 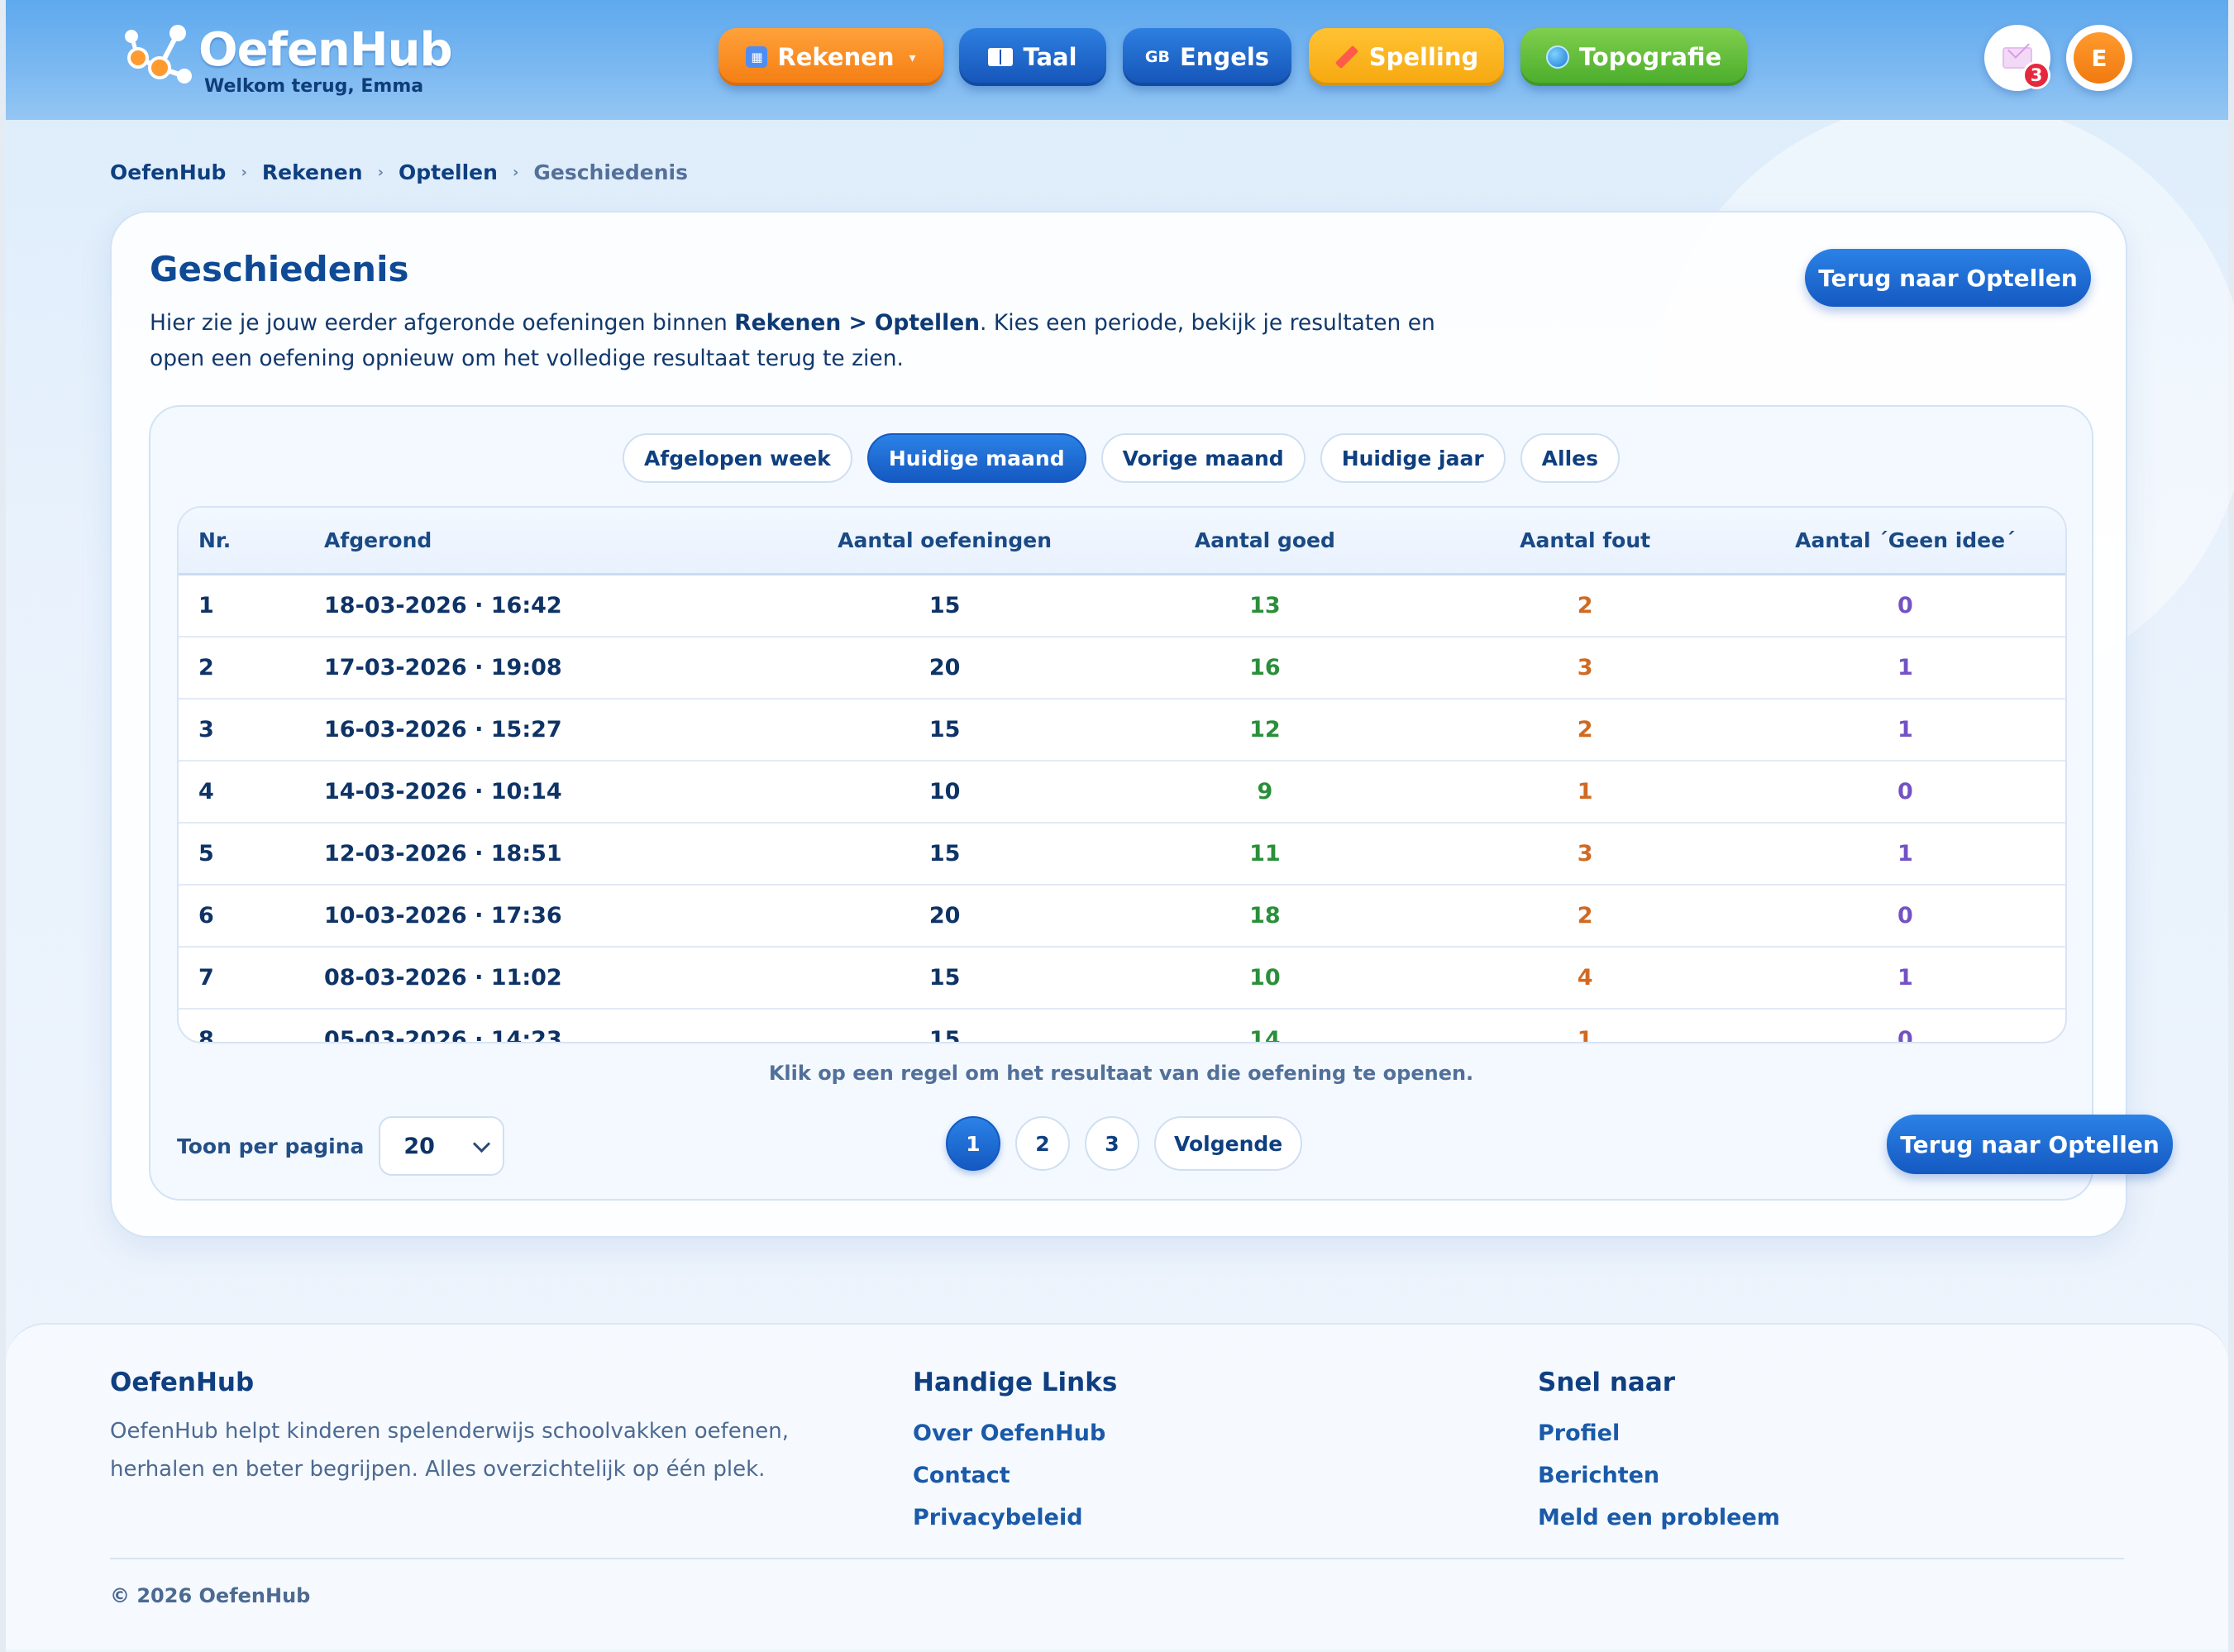 I want to click on footer-link-privacy: Privacybeleid, so click(x=1015, y=1518).